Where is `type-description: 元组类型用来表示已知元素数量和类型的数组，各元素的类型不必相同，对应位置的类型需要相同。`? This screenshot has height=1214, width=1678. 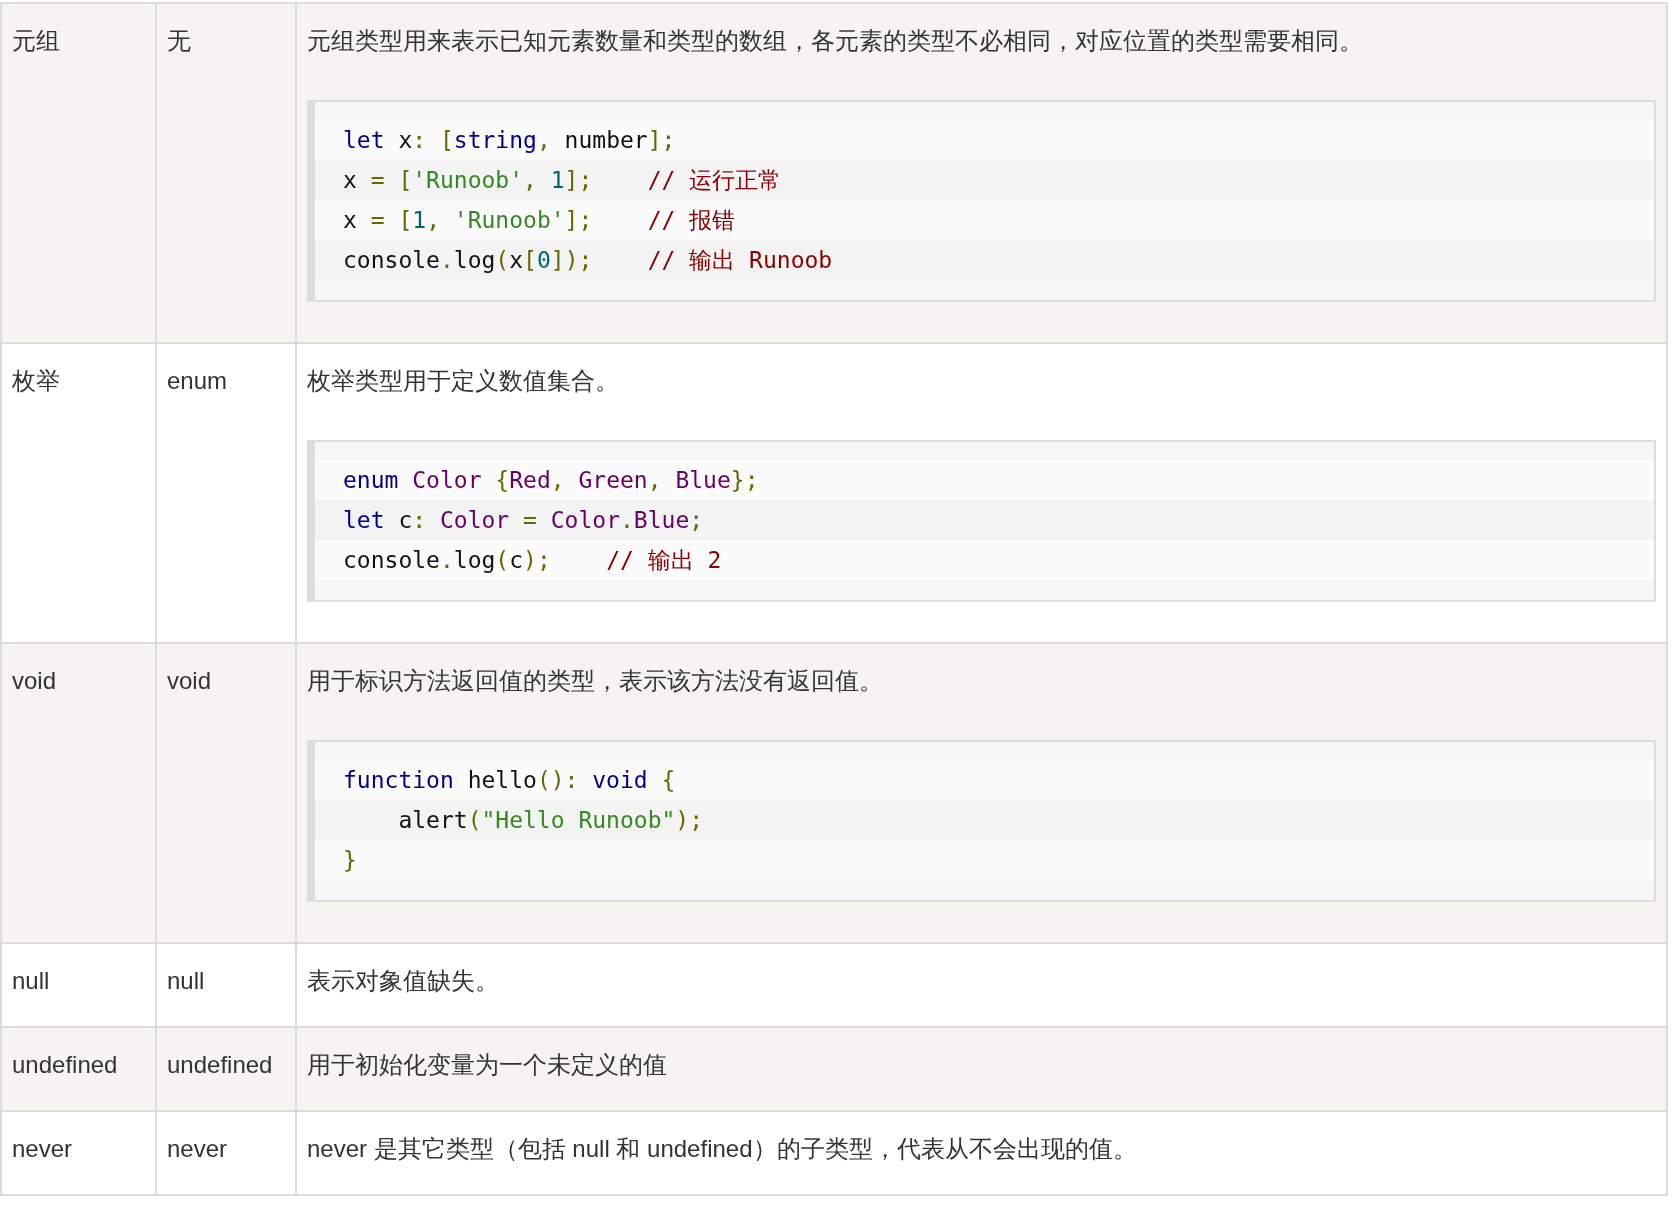
type-description: 元组类型用来表示已知元素数量和类型的数组，各元素的类型不必相同，对应位置的类型需要相同。 is located at coordinates (835, 41).